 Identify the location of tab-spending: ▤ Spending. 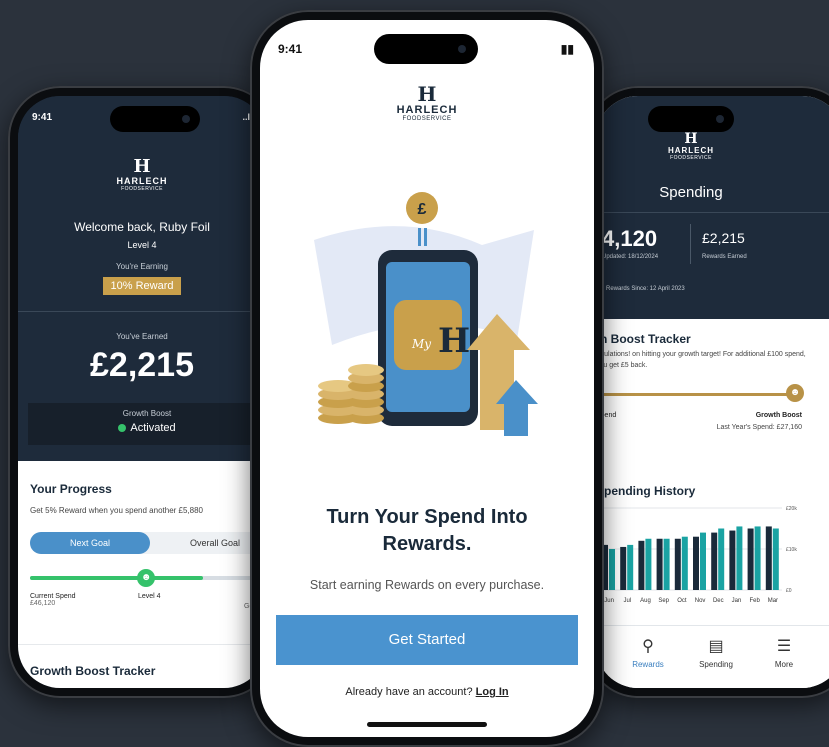
(716, 652).